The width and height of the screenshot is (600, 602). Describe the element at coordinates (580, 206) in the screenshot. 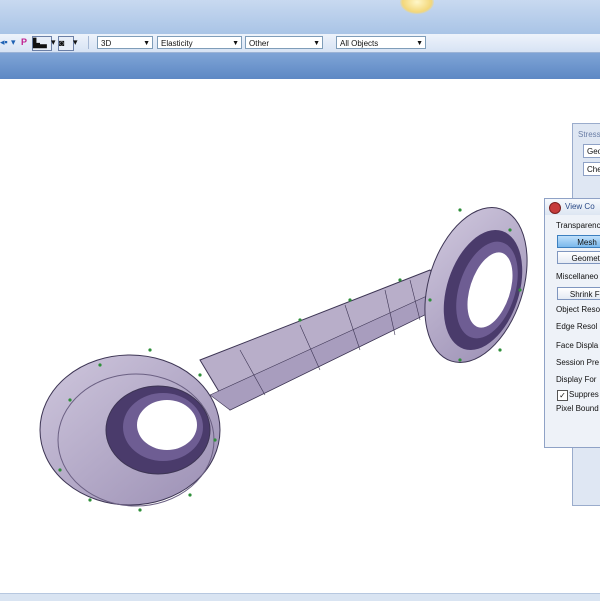

I see `dialog-title: View Co` at that location.